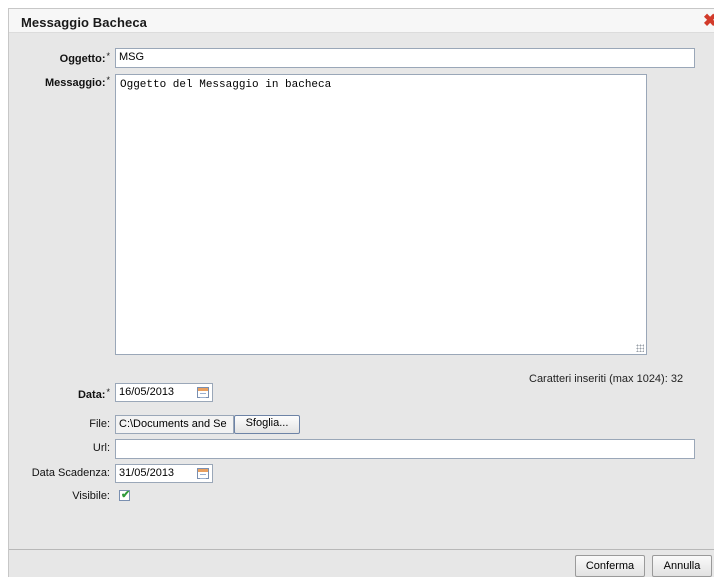 The width and height of the screenshot is (714, 577). What do you see at coordinates (77, 82) in the screenshot?
I see `messaggio-label: Messaggio:*` at bounding box center [77, 82].